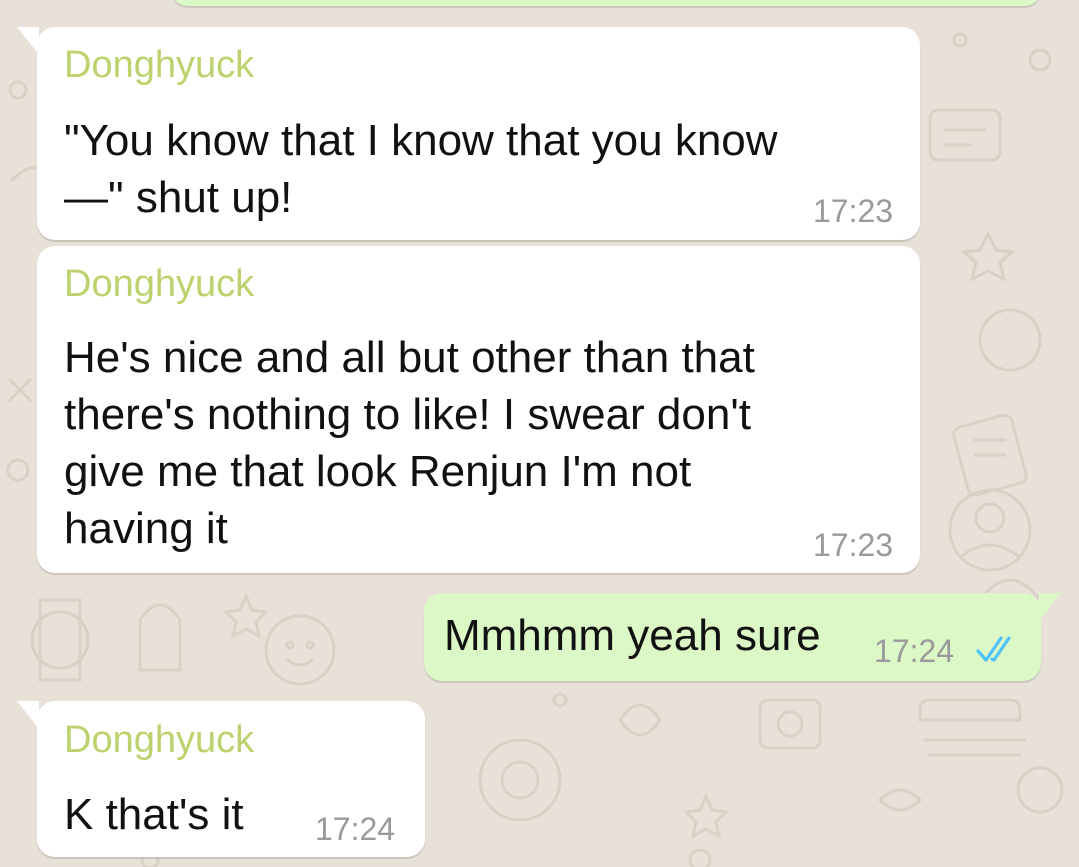  I want to click on previous-outgoing-bubble, so click(606, 3).